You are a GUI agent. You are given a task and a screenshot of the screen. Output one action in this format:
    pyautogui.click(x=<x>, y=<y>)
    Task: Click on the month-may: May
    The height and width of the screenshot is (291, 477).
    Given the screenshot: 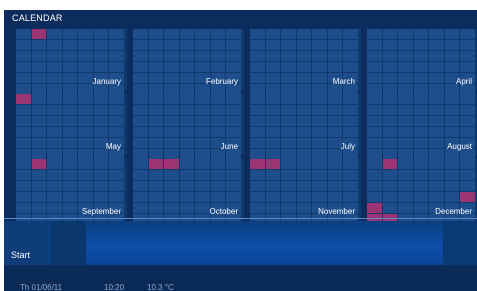 What is the action you would take?
    pyautogui.click(x=71, y=126)
    